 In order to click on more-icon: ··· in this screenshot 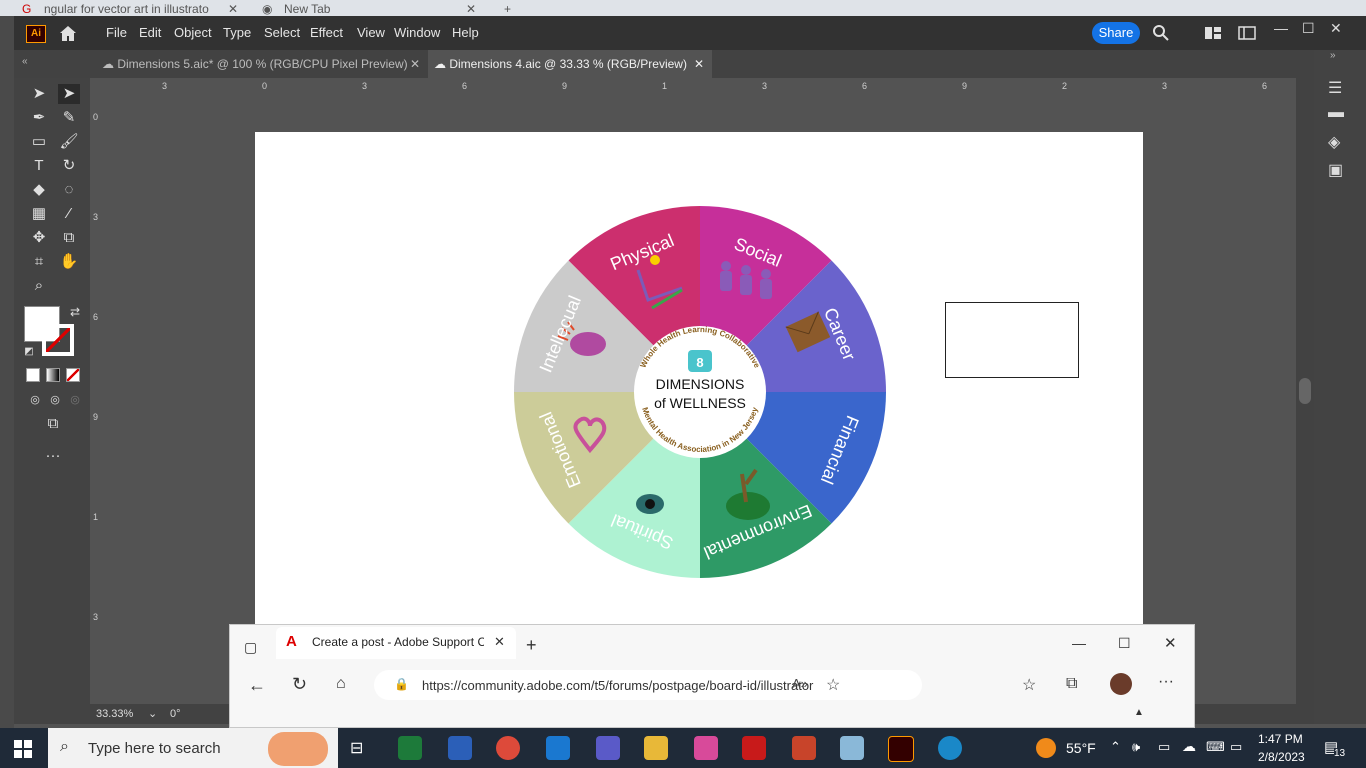, I will do `click(1166, 682)`.